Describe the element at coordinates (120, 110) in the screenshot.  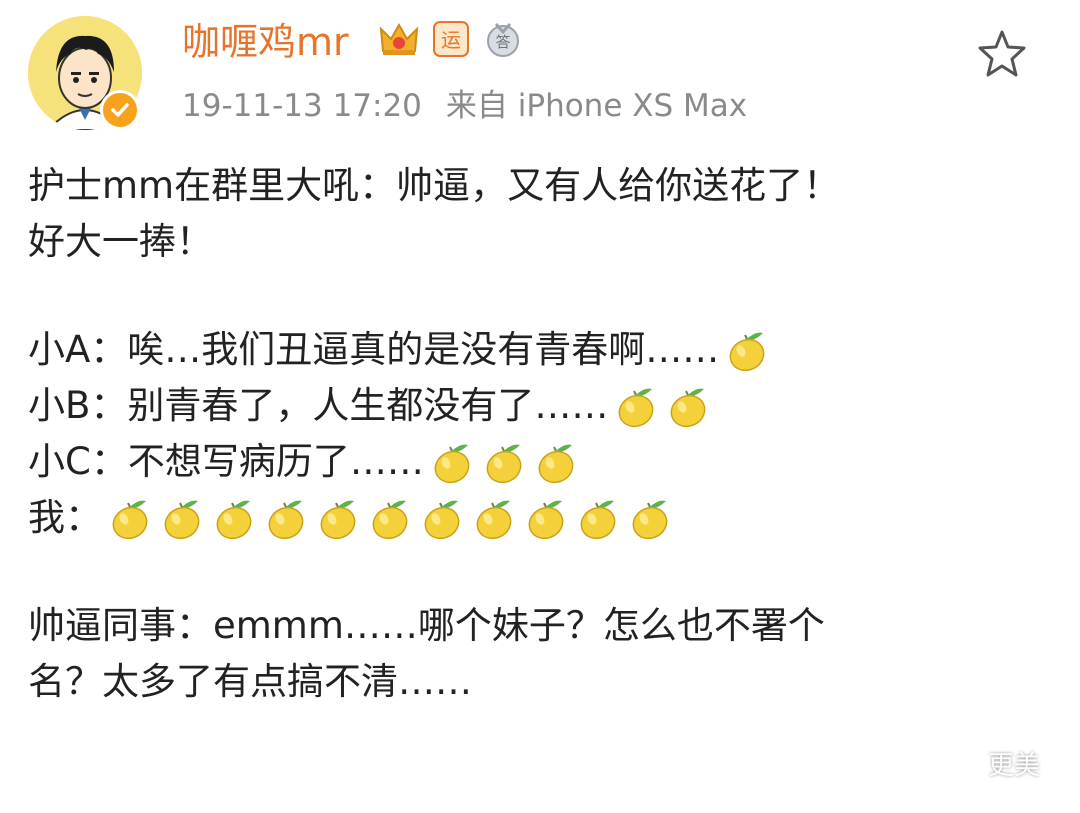
I see `verified-badge-icon` at that location.